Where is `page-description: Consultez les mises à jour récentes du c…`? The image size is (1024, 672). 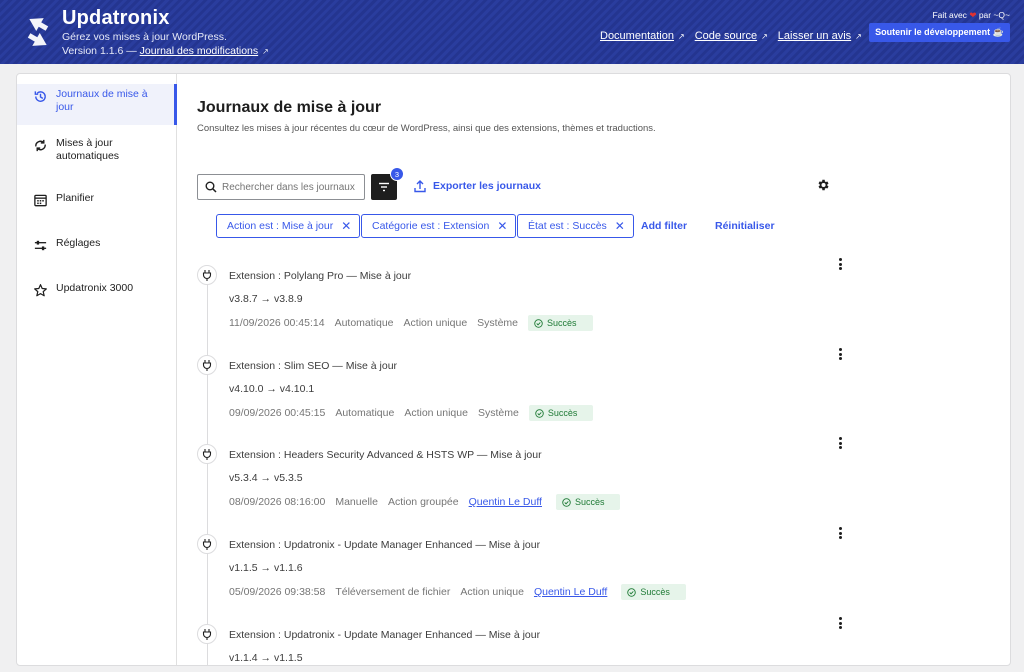
page-description: Consultez les mises à jour récentes du c… is located at coordinates (426, 128).